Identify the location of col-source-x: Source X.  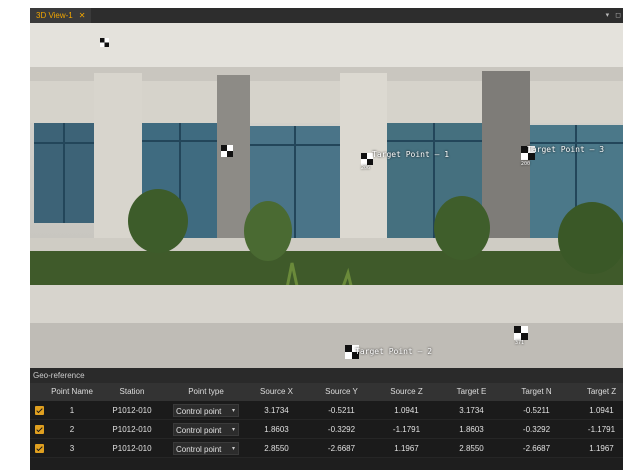
(276, 392).